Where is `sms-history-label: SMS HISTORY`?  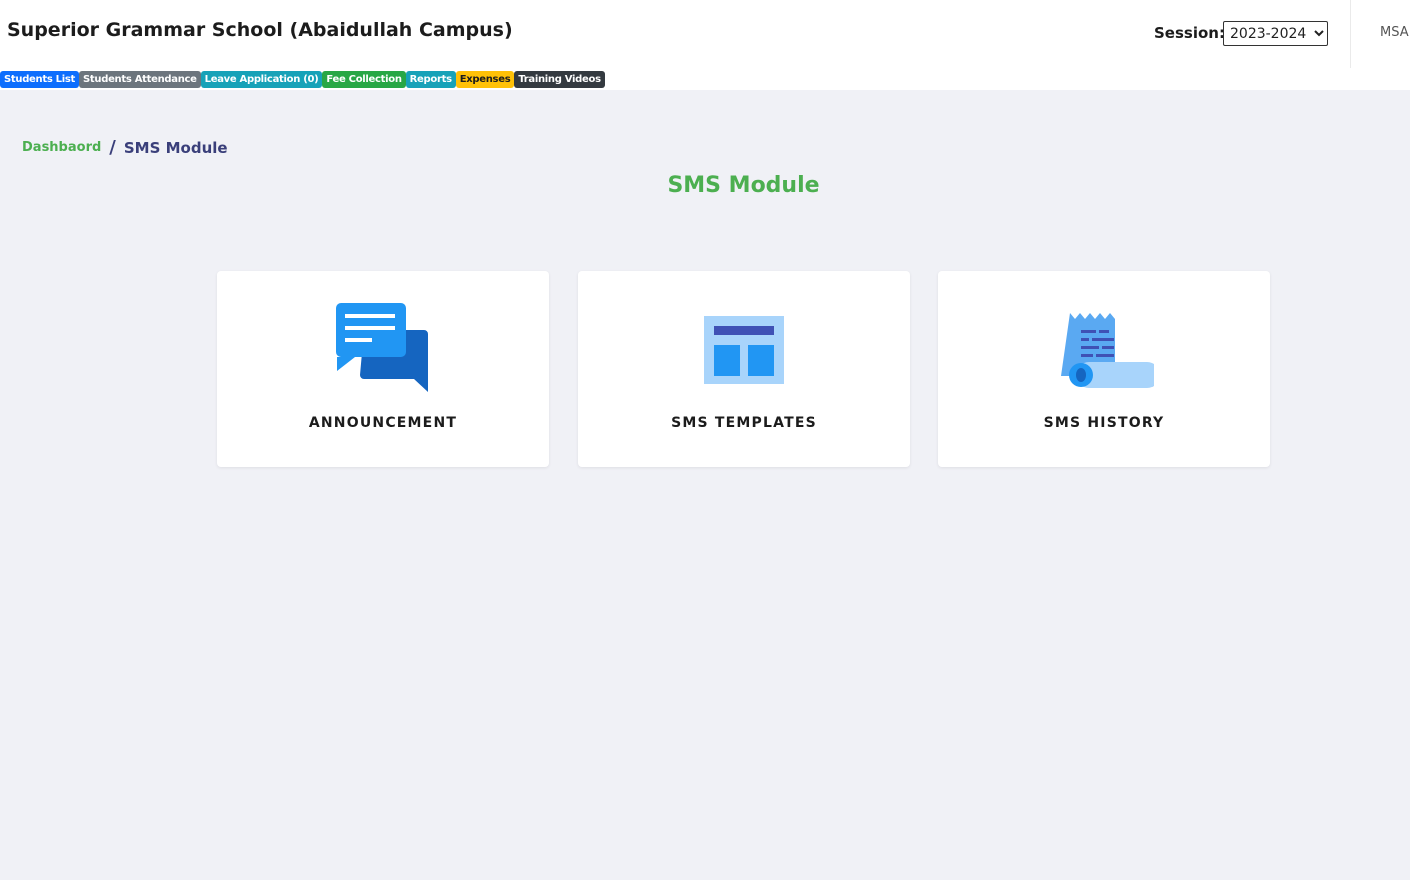 sms-history-label: SMS HISTORY is located at coordinates (1104, 423).